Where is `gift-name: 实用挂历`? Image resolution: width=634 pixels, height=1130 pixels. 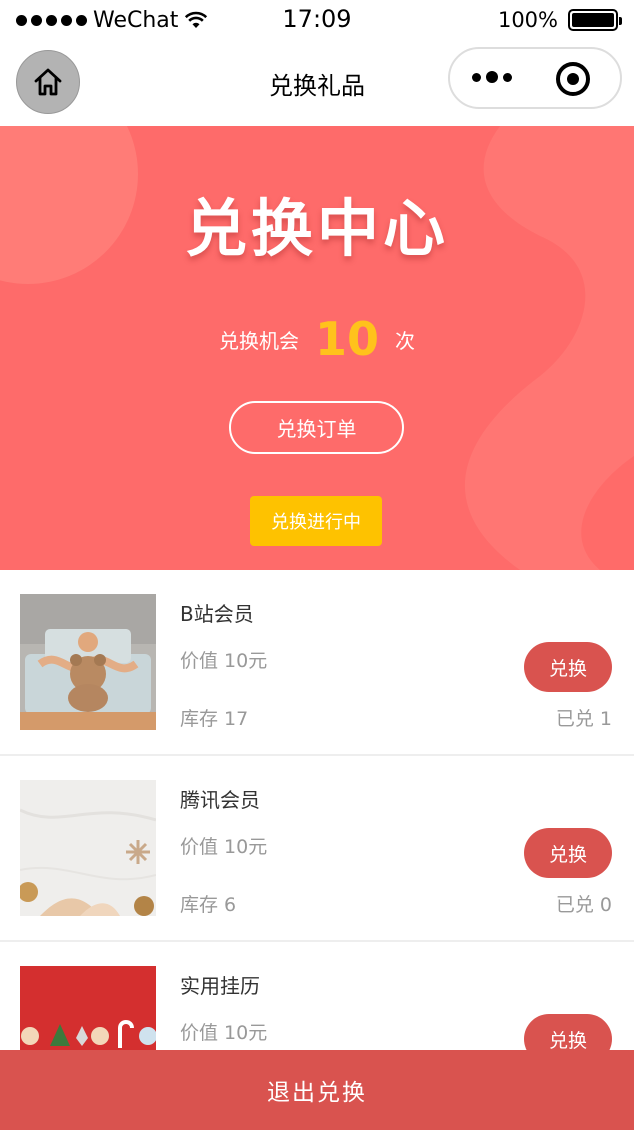 gift-name: 实用挂历 is located at coordinates (220, 986).